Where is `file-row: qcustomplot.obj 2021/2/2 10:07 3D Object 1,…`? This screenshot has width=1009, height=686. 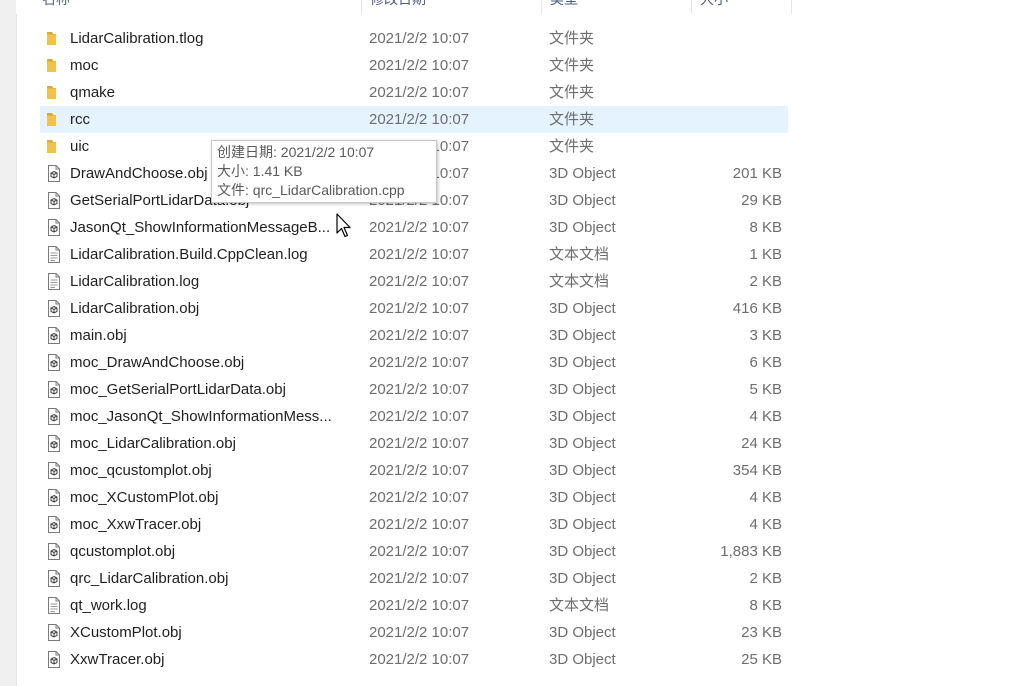
file-row: qcustomplot.obj 2021/2/2 10:07 3D Object 1,… is located at coordinates (414, 551).